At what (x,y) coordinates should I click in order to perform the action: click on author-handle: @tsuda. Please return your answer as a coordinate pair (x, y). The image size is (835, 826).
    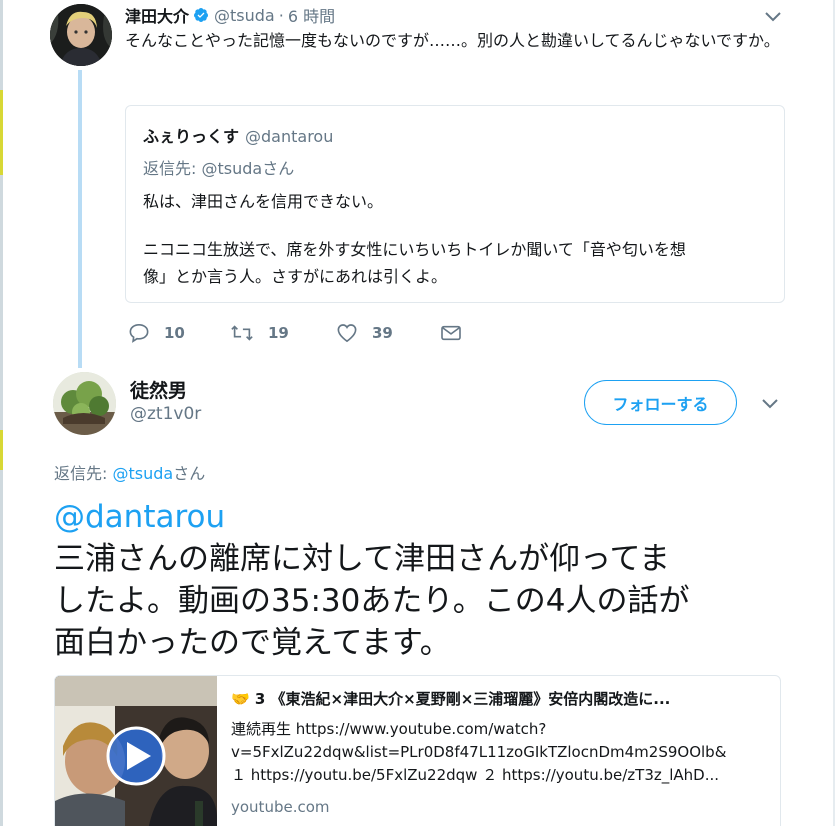
    Looking at the image, I should click on (244, 15).